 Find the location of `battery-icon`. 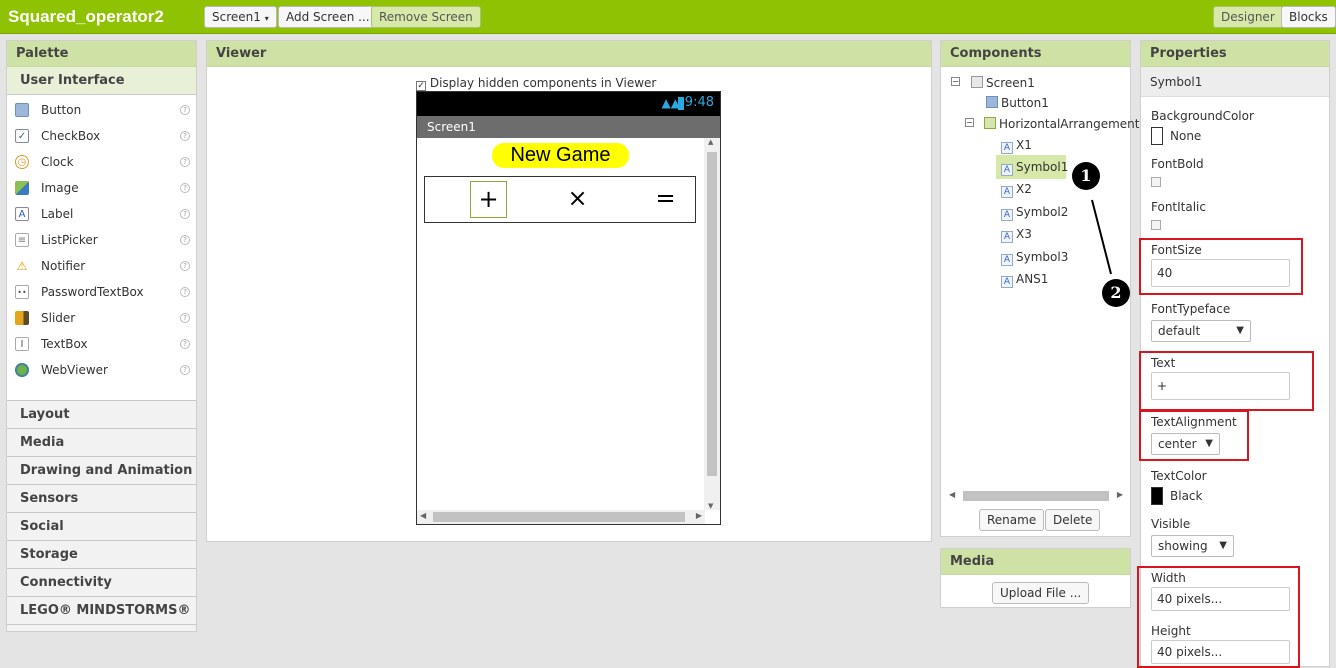

battery-icon is located at coordinates (681, 103).